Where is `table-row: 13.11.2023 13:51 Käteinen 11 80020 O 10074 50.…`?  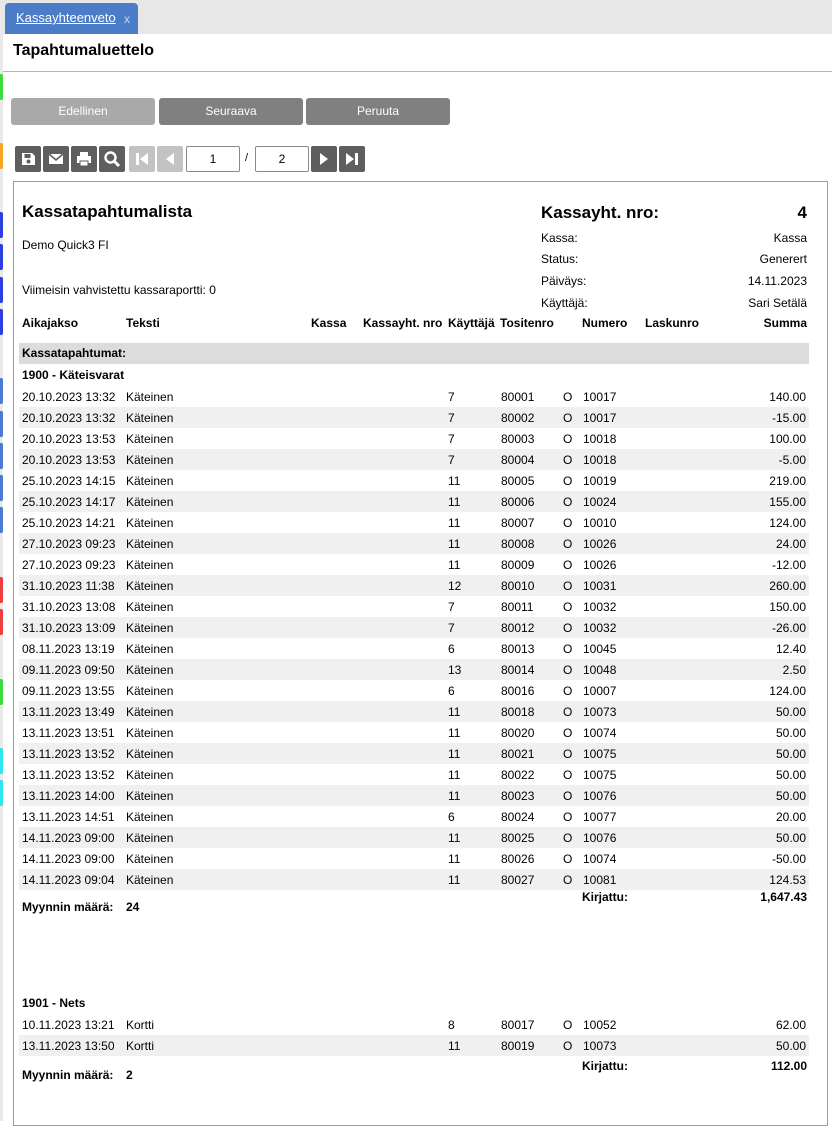
table-row: 13.11.2023 13:51 Käteinen 11 80020 O 10074 50.… is located at coordinates (414, 732).